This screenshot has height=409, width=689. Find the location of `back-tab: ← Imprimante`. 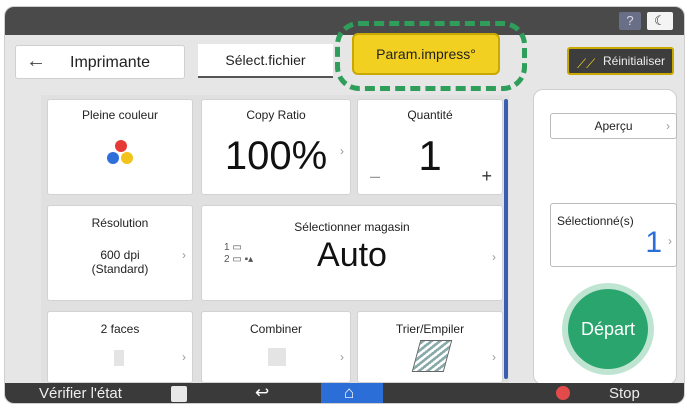

back-tab: ← Imprimante is located at coordinates (100, 62).